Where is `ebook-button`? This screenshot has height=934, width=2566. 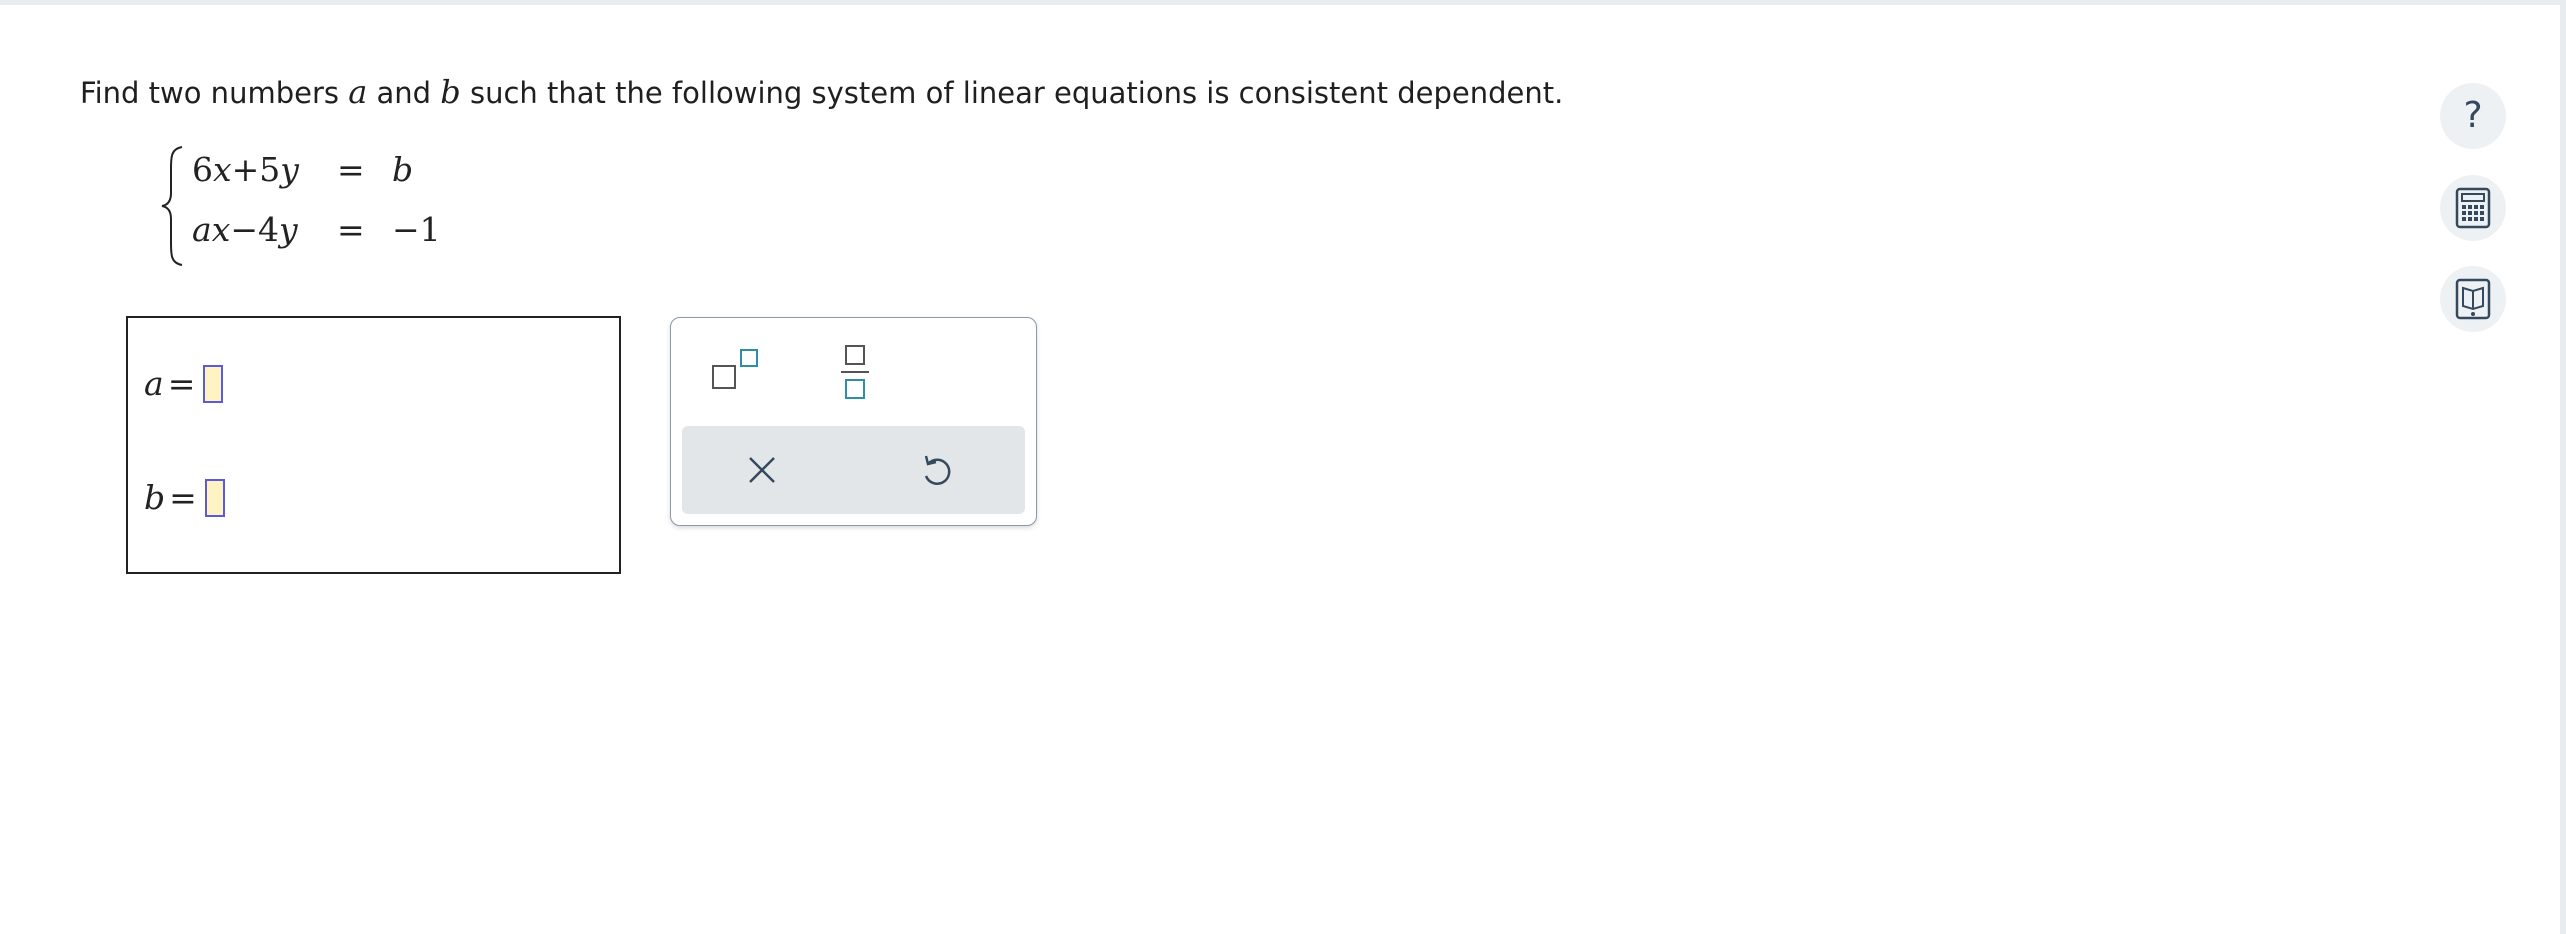 ebook-button is located at coordinates (2473, 299).